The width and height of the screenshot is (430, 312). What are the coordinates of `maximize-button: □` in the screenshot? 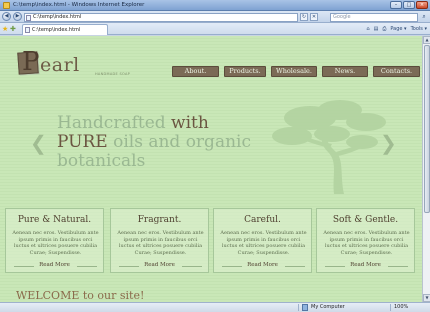 It's located at (409, 5).